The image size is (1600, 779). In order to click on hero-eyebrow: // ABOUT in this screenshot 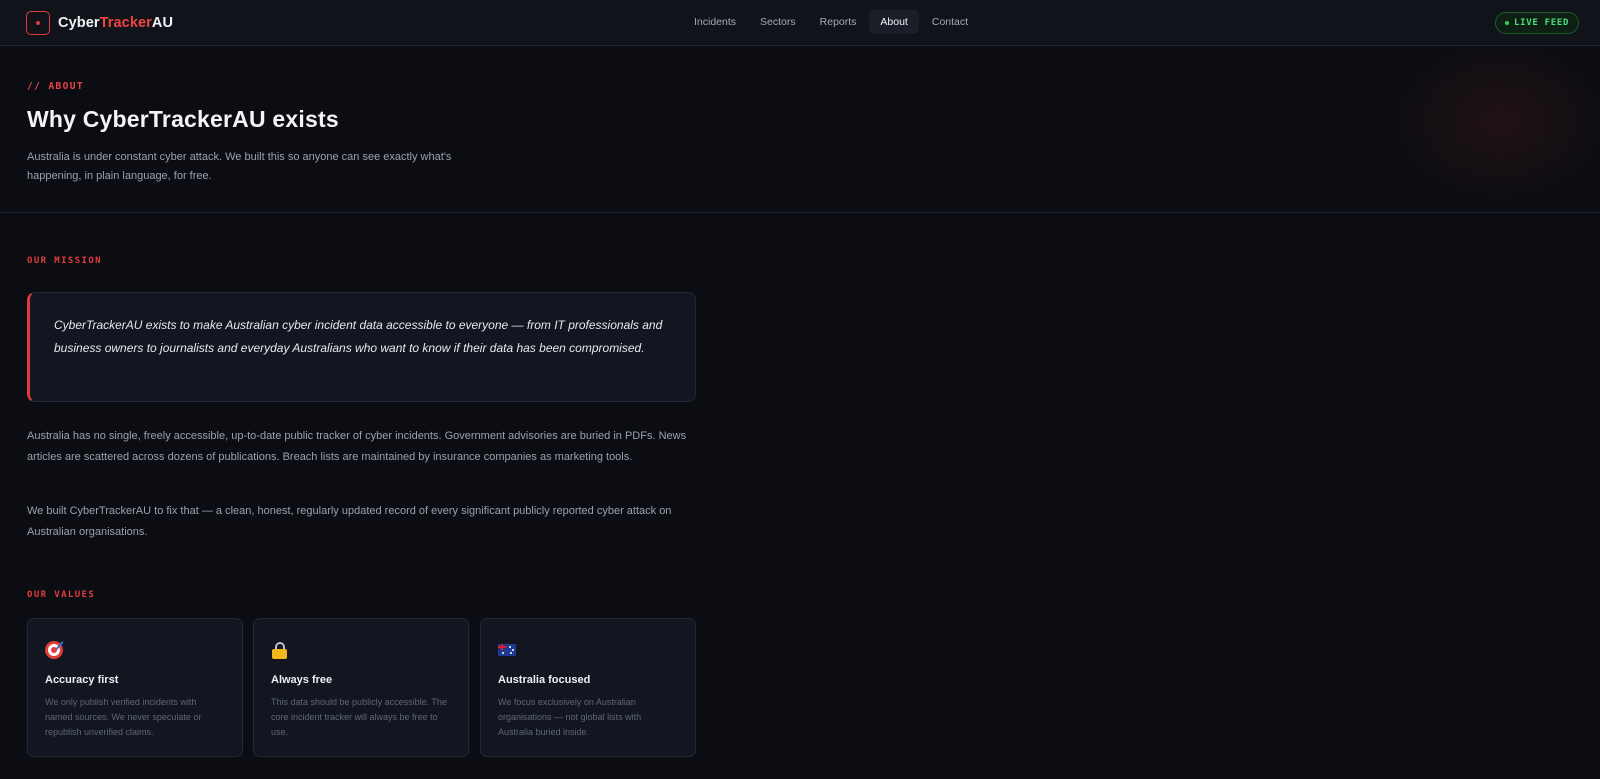, I will do `click(55, 86)`.